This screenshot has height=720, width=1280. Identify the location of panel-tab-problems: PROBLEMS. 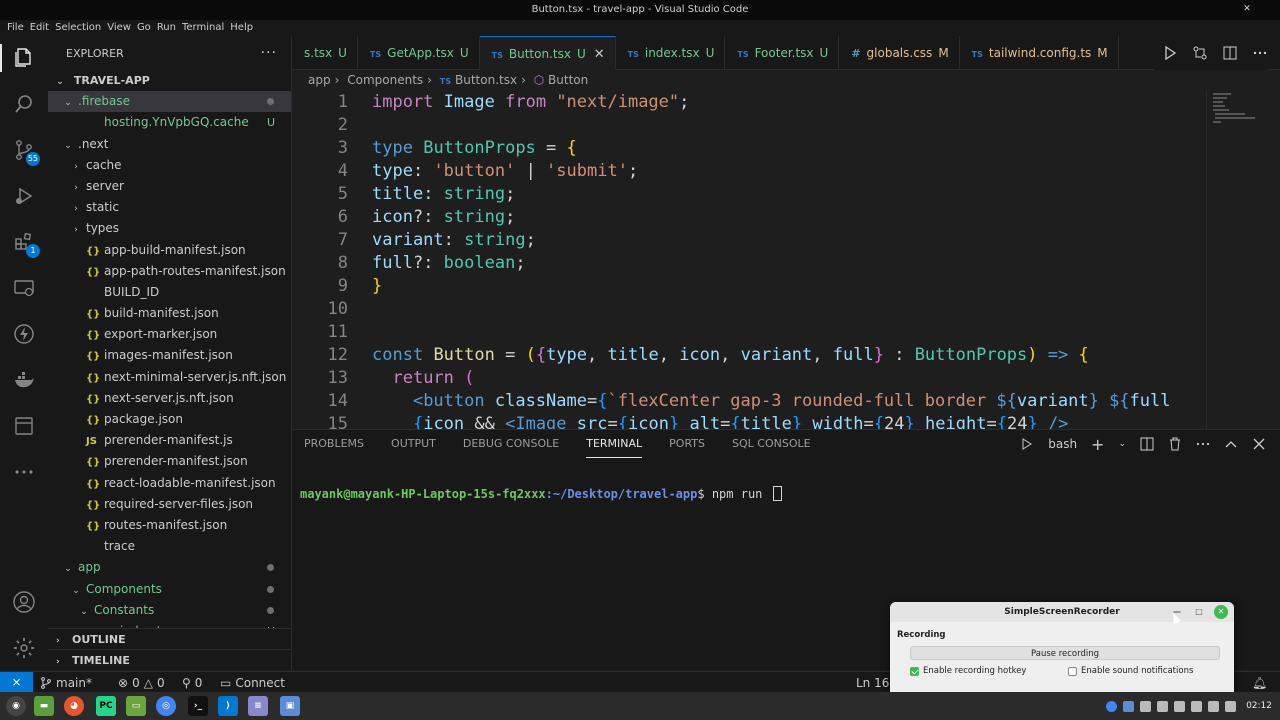
(334, 444).